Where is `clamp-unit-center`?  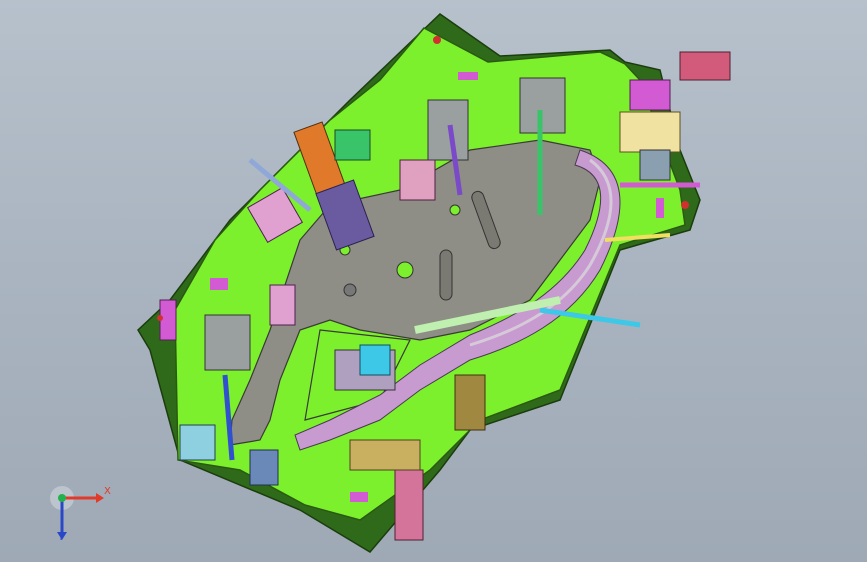 clamp-unit-center is located at coordinates (365, 367).